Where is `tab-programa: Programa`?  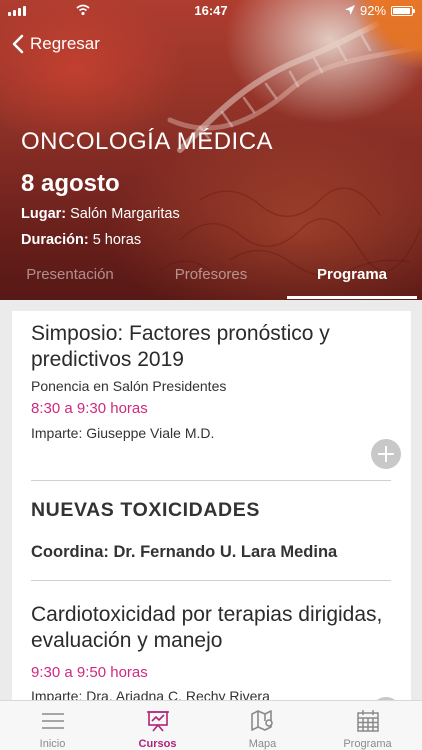
tab-programa: Programa is located at coordinates (352, 280).